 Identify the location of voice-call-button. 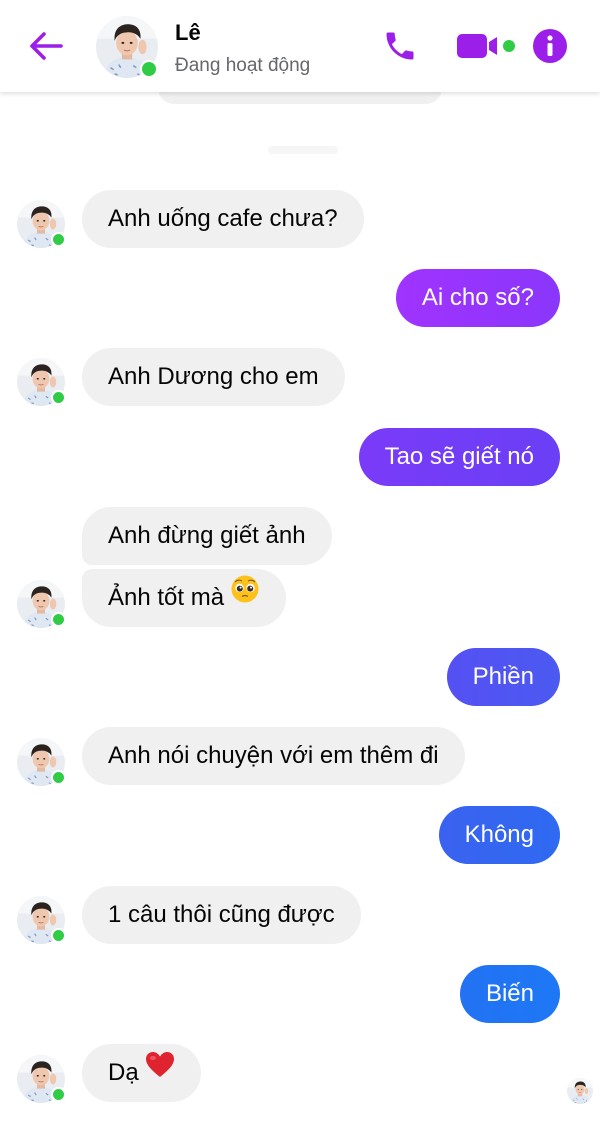
(400, 46).